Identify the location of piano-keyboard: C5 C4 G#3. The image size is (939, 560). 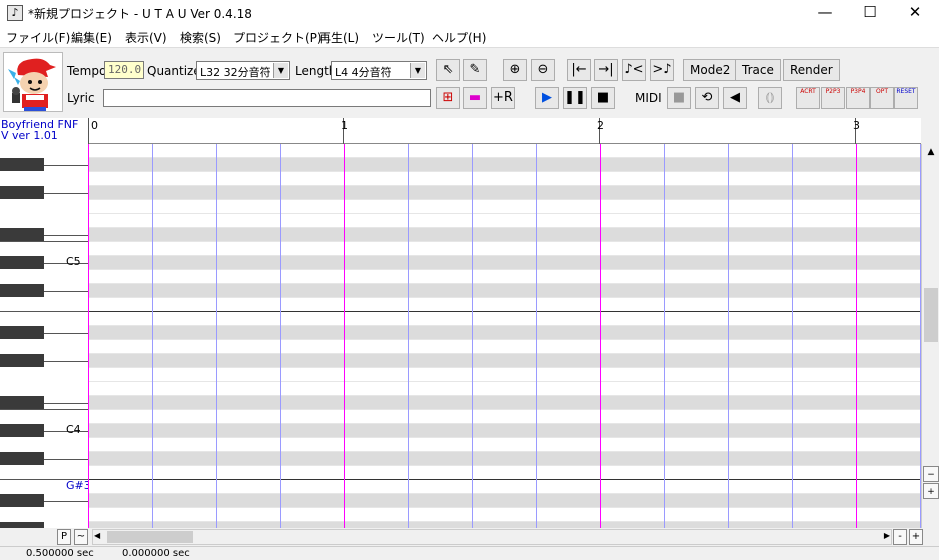
(44, 336).